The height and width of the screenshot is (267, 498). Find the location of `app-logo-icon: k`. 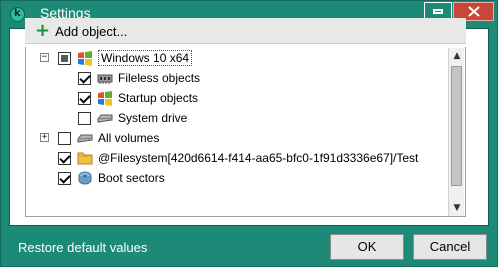

app-logo-icon: k is located at coordinates (17, 14).